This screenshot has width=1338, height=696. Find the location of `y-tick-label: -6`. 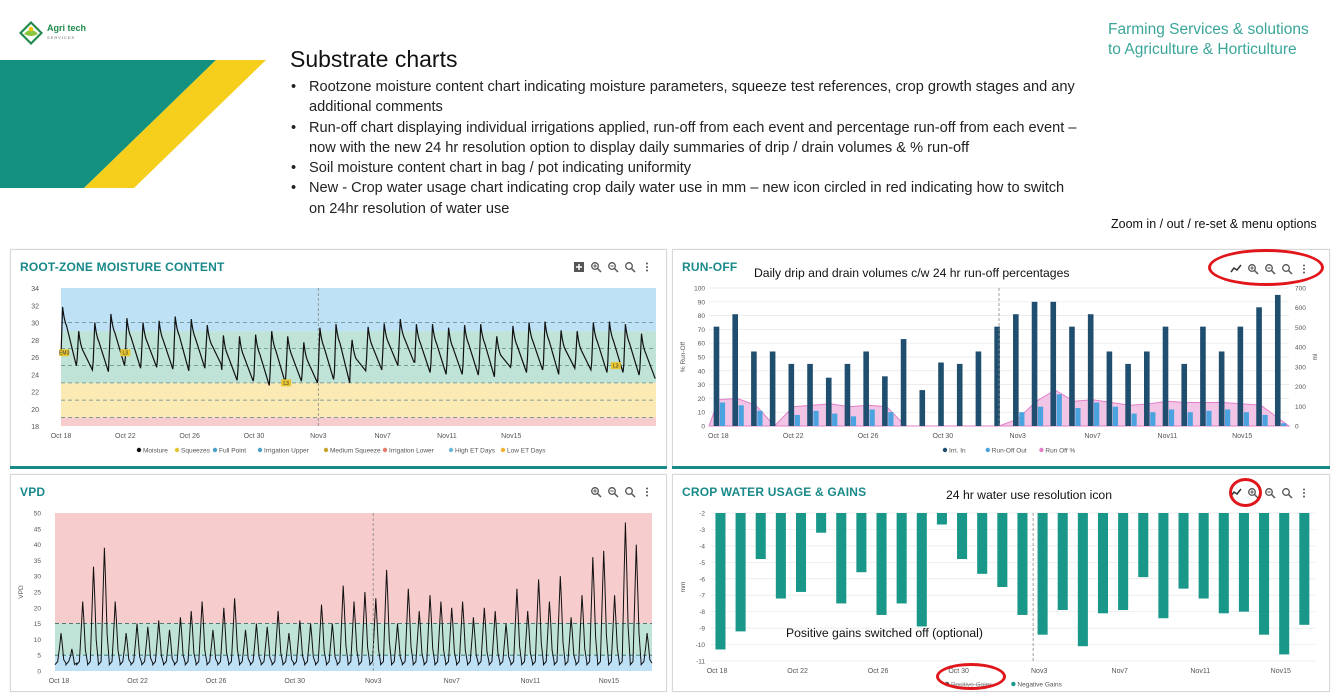

y-tick-label: -6 is located at coordinates (702, 579).